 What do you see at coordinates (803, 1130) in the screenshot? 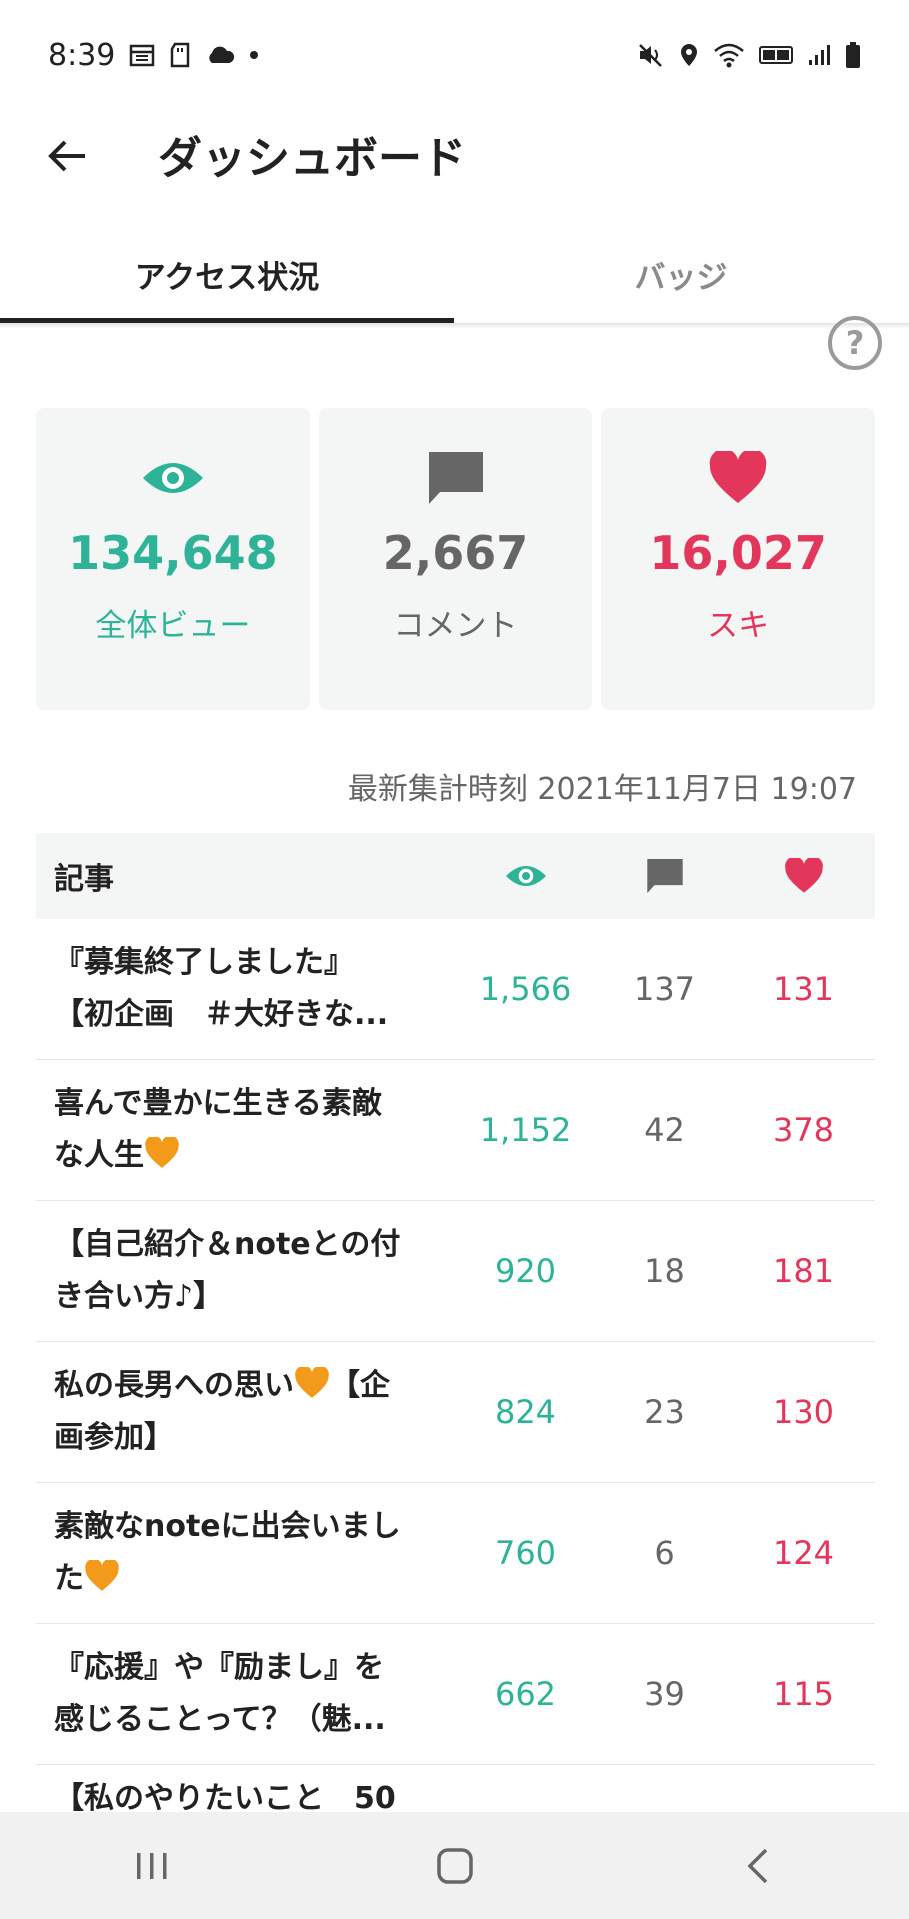
I see `article-likes: 378` at bounding box center [803, 1130].